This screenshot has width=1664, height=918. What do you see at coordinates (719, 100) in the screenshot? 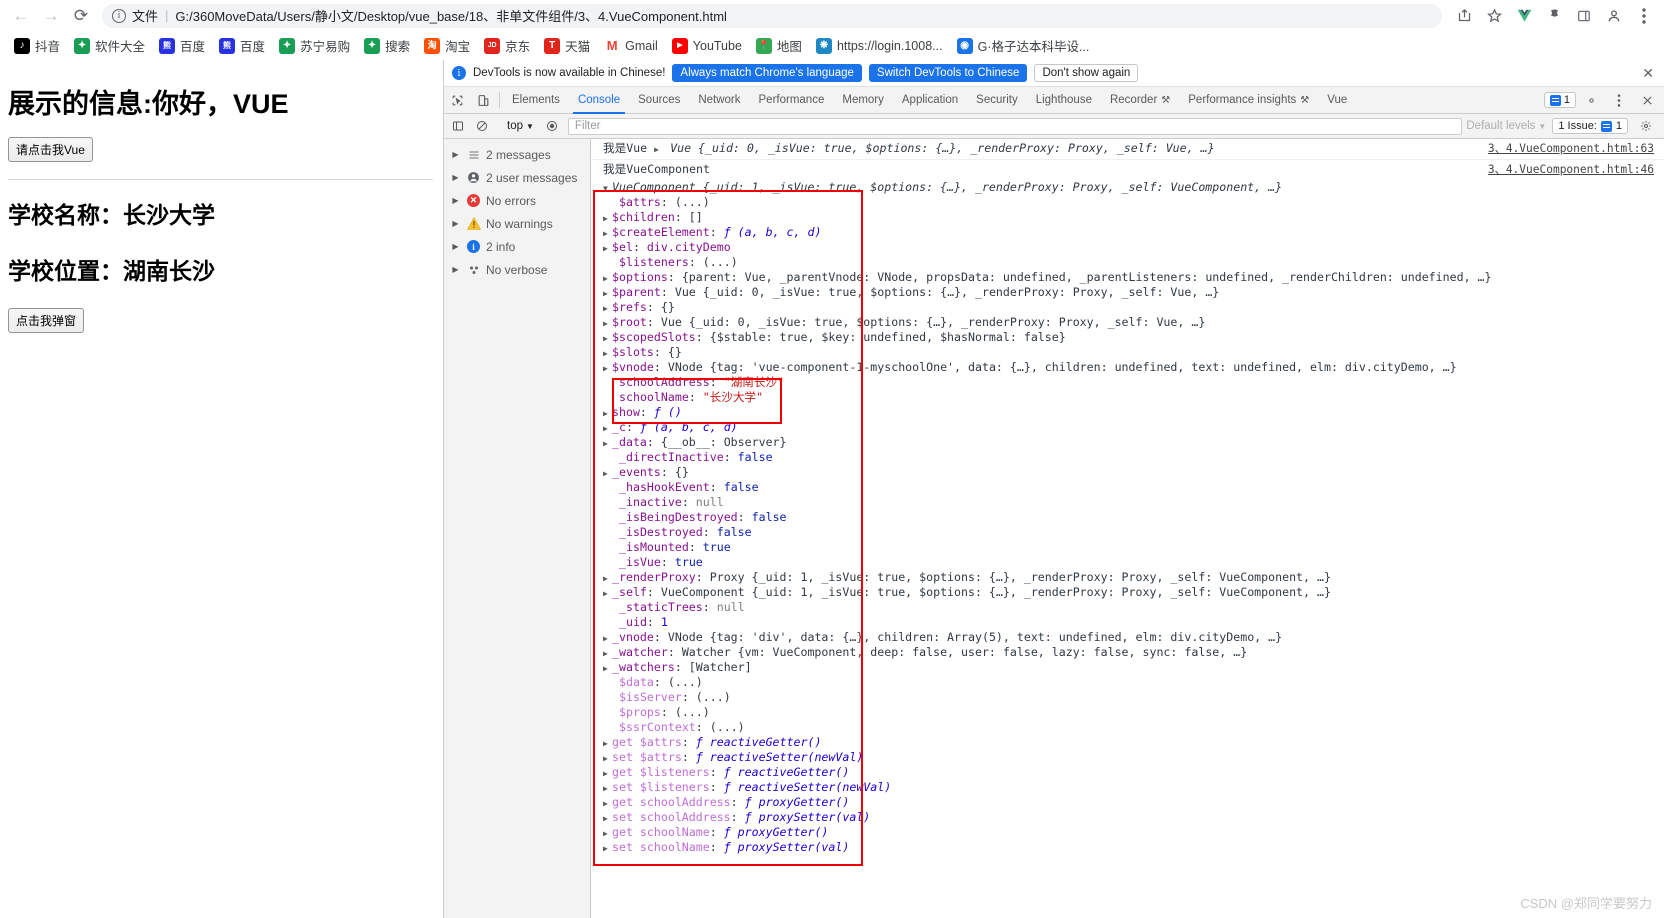
I see `tab-network: Network` at bounding box center [719, 100].